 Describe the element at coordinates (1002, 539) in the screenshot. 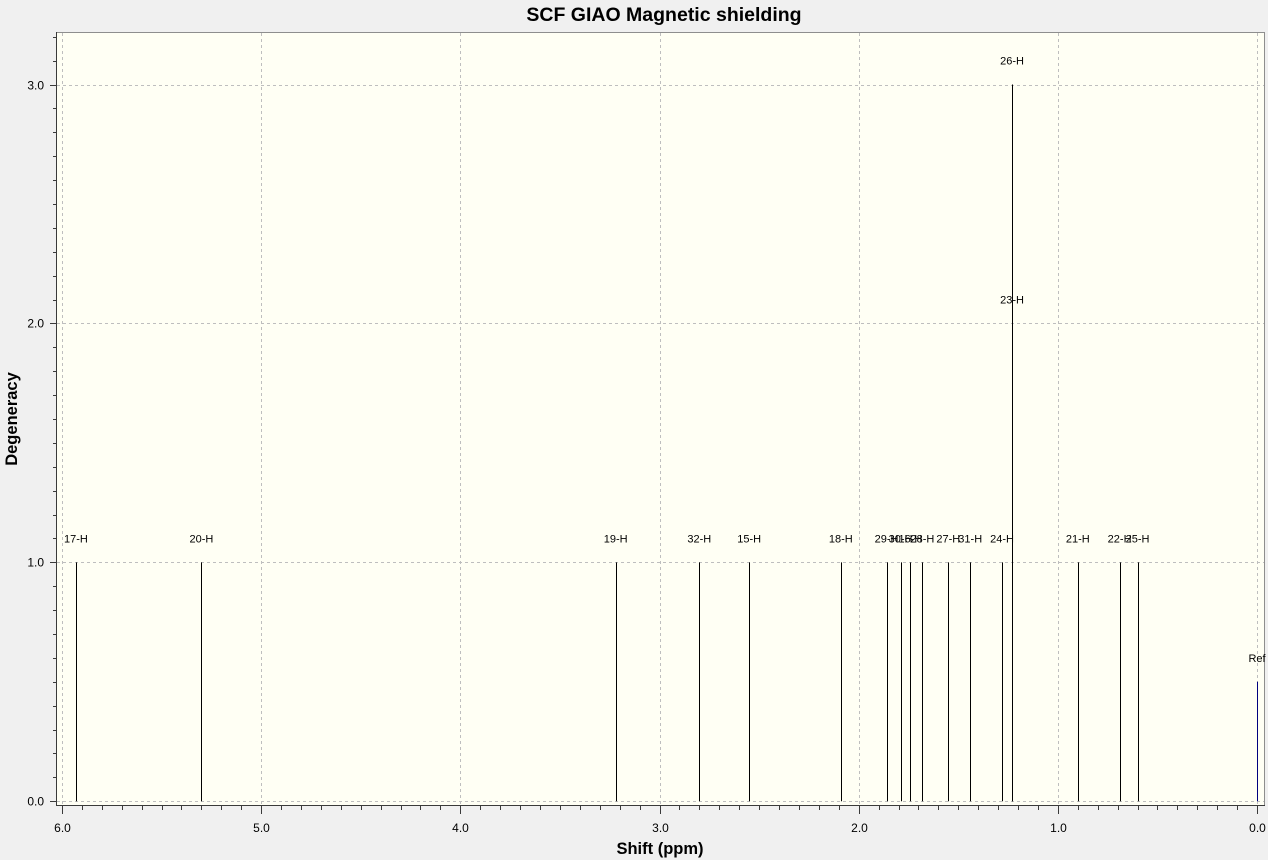

I see `peak-label-24-h: 24-H` at that location.